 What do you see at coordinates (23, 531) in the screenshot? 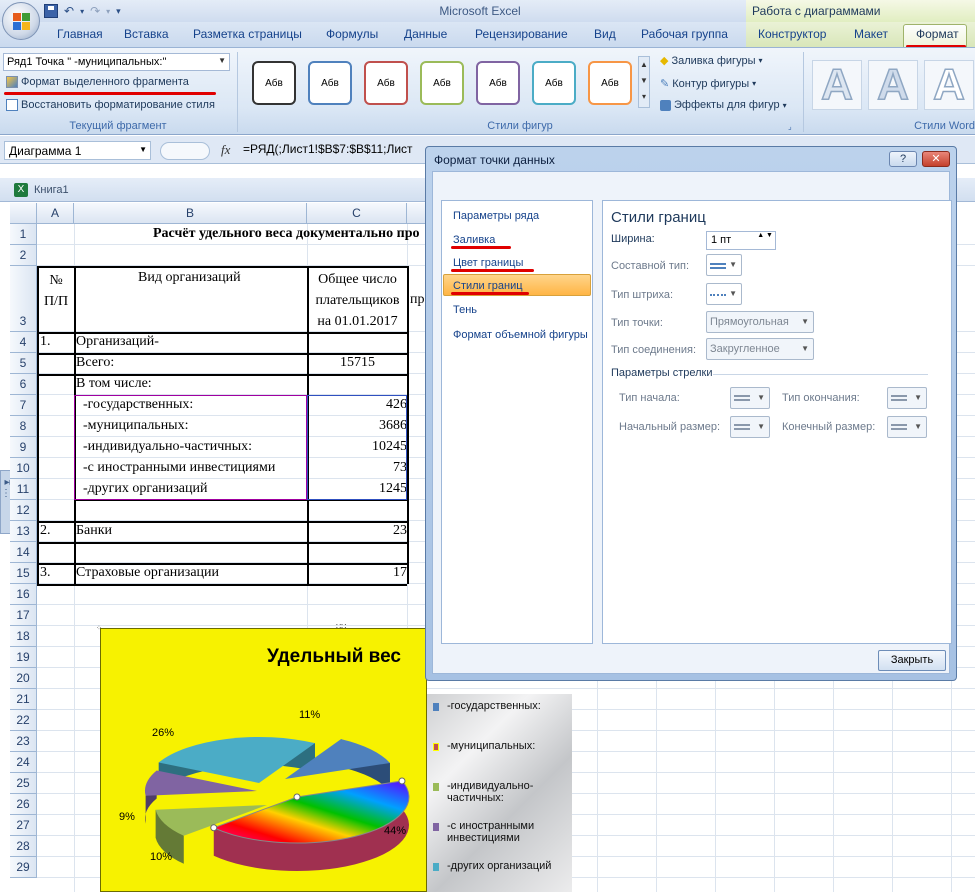
I see `row-header-13: 13` at bounding box center [23, 531].